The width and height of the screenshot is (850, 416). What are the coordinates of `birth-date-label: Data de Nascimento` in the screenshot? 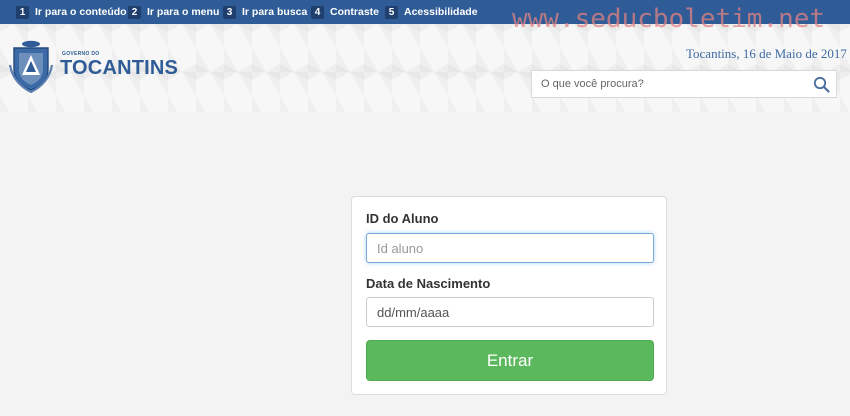 It's located at (428, 283).